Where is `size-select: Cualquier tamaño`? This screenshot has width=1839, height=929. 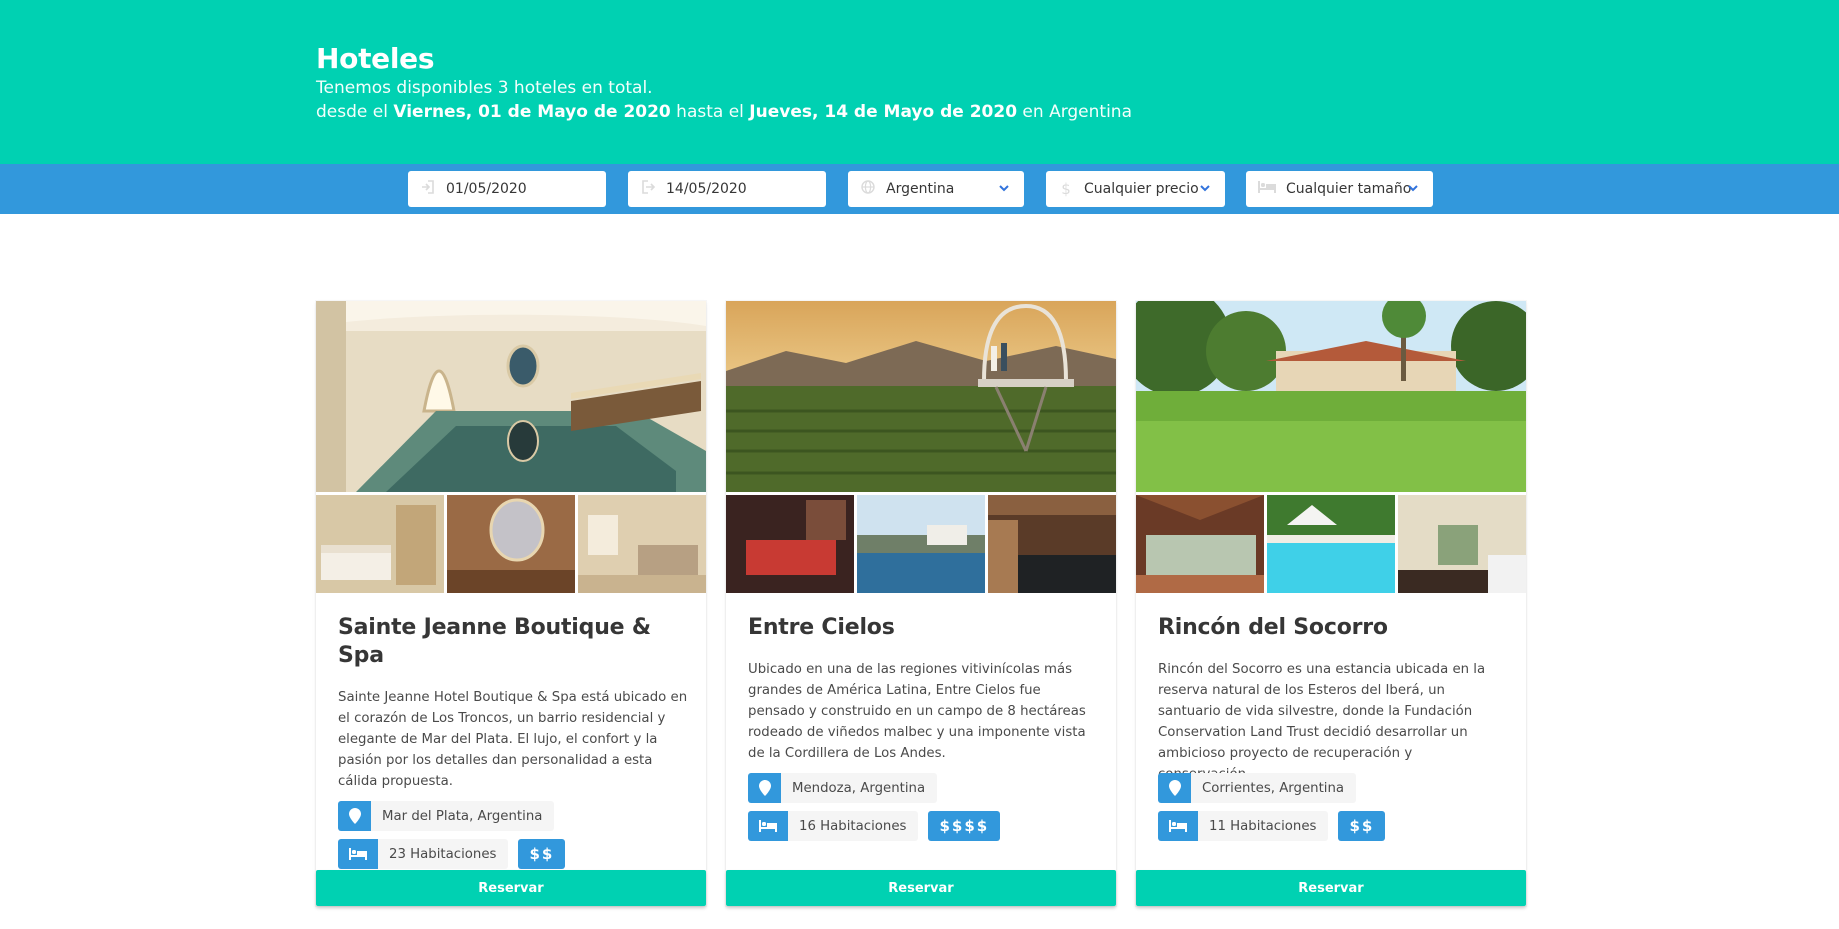
size-select: Cualquier tamaño is located at coordinates (1339, 189).